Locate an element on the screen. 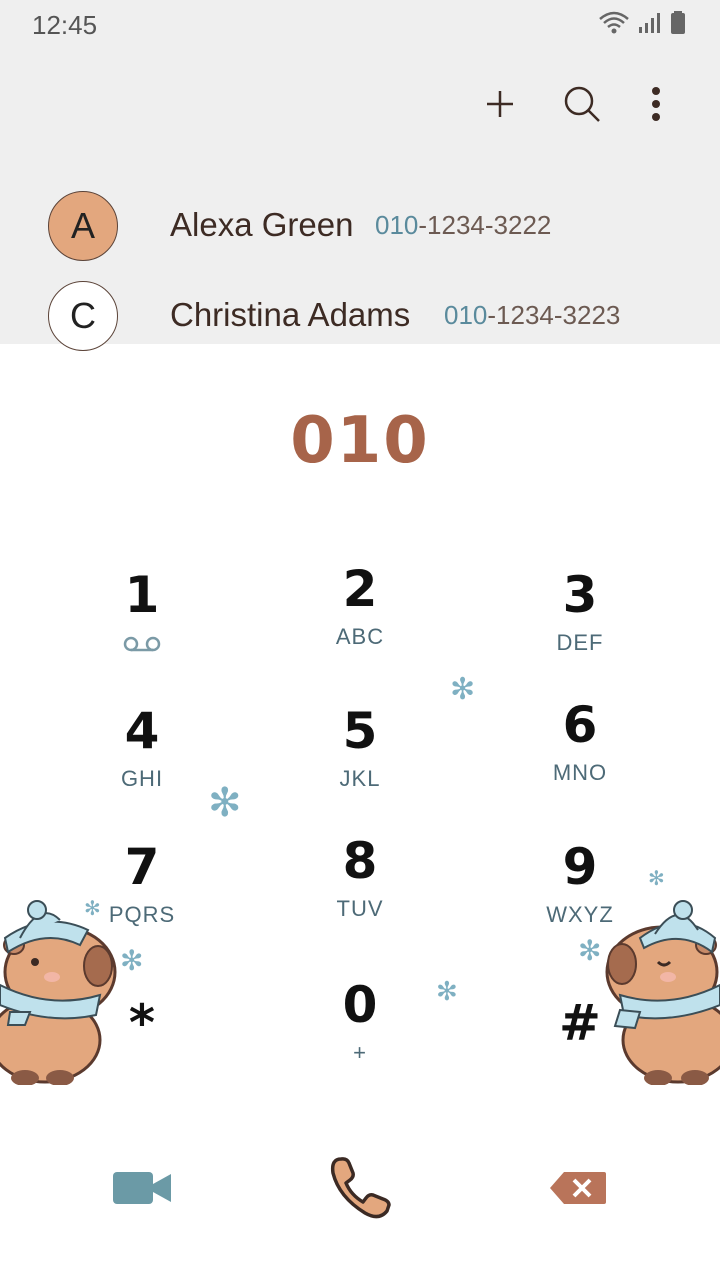 This screenshot has height=1280, width=720. search-icon is located at coordinates (582, 104).